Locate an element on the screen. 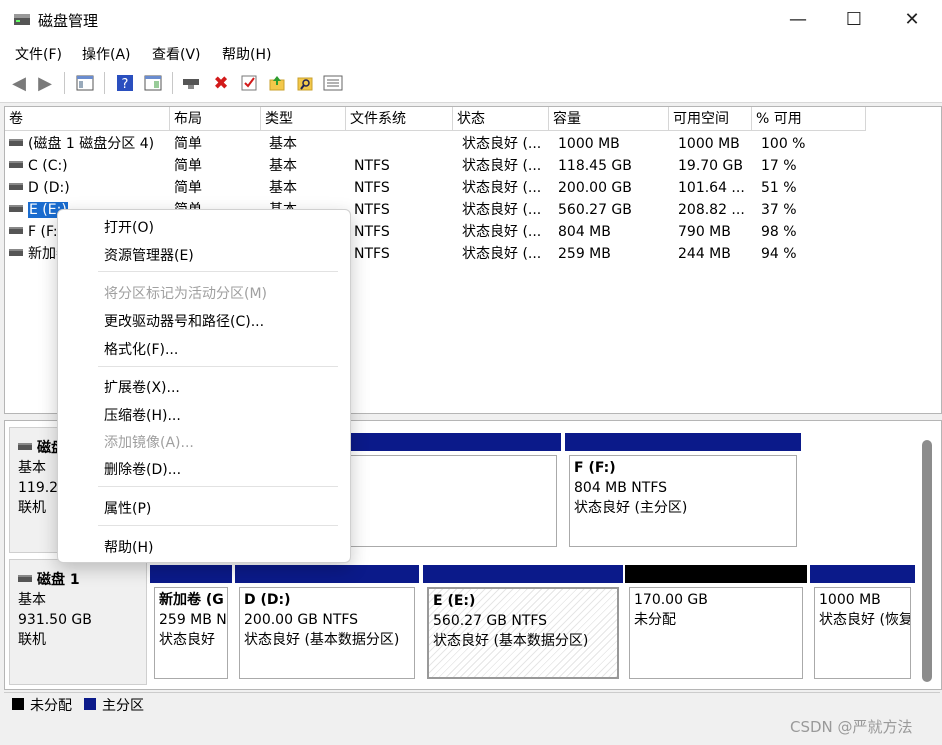 This screenshot has height=745, width=942. minimize-button: — is located at coordinates (798, 19).